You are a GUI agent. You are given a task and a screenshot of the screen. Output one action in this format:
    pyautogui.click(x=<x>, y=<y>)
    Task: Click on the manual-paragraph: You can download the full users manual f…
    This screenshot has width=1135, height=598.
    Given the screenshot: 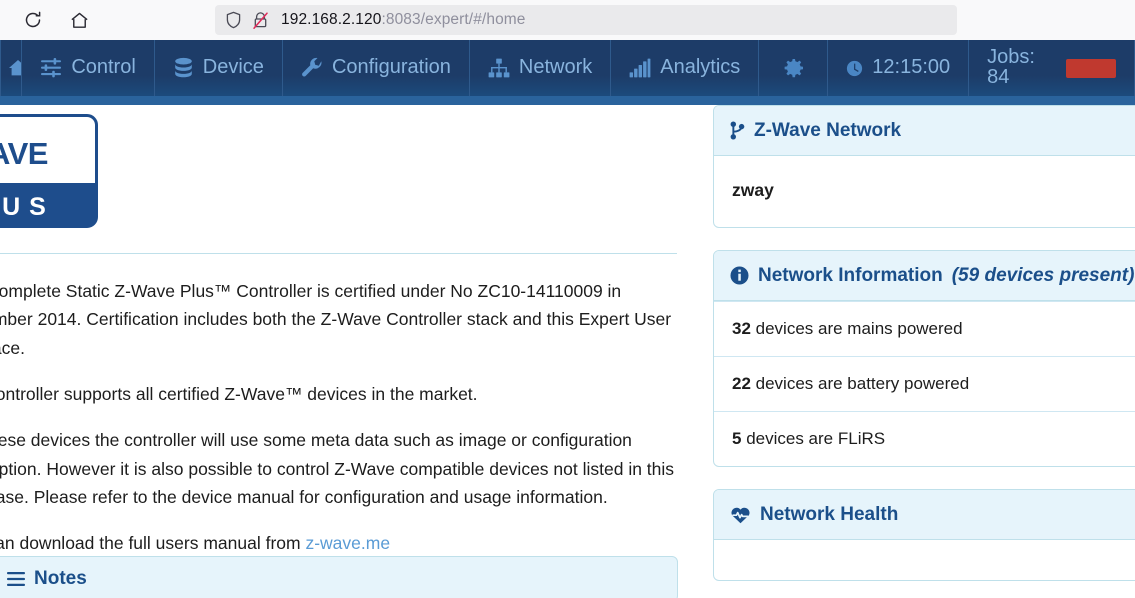 What is the action you would take?
    pyautogui.click(x=339, y=543)
    